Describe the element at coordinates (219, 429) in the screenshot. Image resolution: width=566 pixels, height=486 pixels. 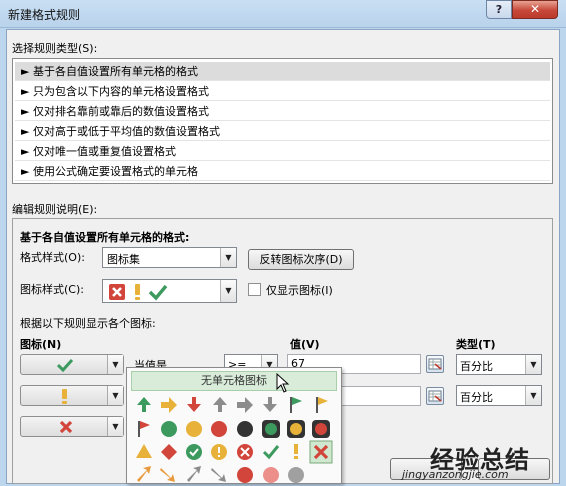
I see `red-circle-icon` at that location.